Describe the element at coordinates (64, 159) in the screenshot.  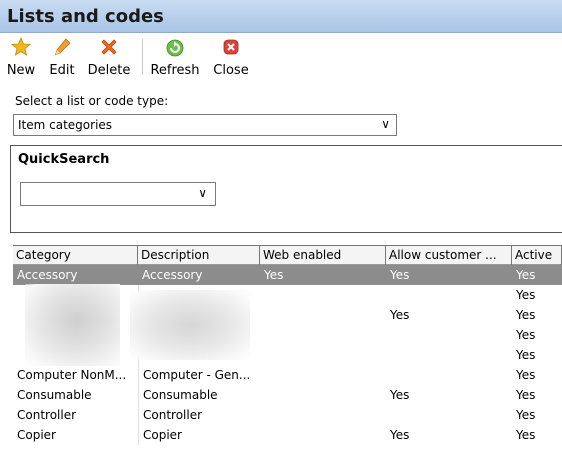
I see `quicksearch-title: QuickSearch` at that location.